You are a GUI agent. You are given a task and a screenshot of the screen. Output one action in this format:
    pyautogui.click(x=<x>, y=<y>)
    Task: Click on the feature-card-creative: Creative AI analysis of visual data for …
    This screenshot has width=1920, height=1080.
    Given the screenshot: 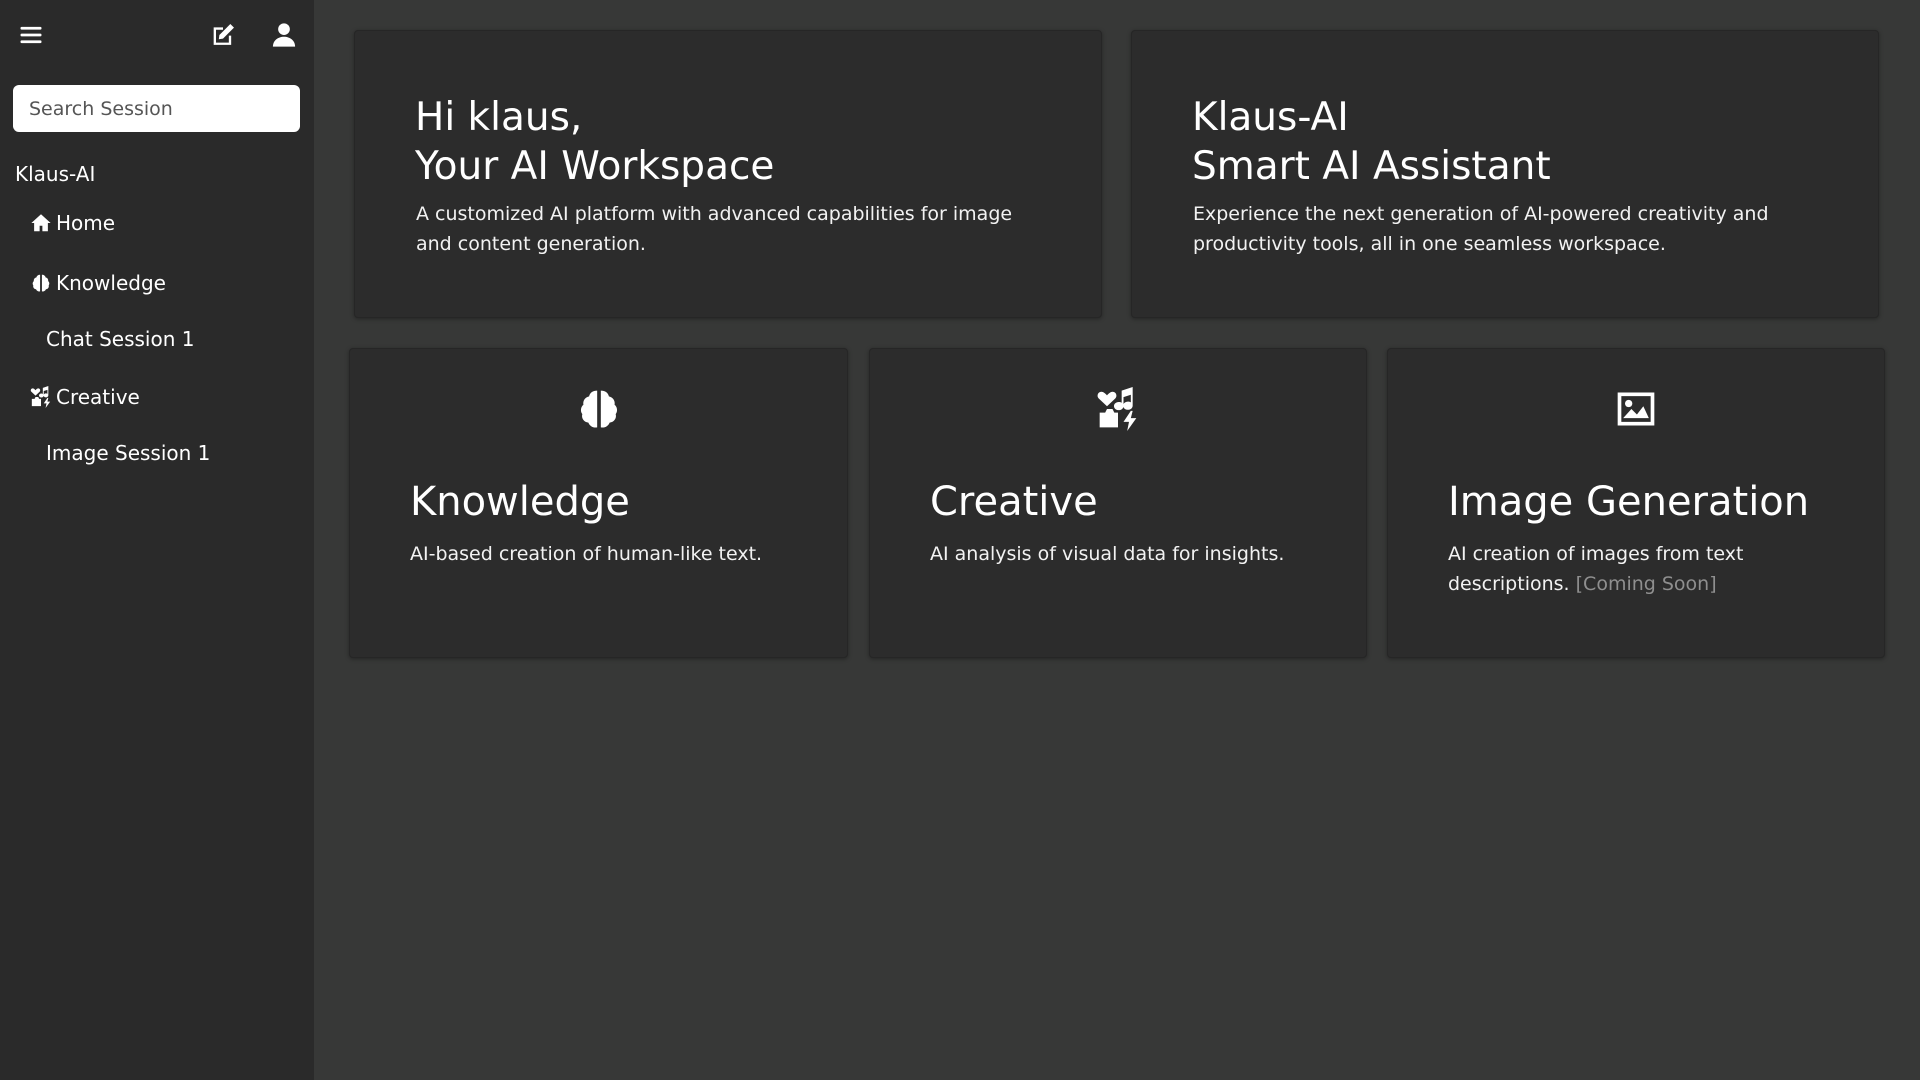 What is the action you would take?
    pyautogui.click(x=1118, y=503)
    